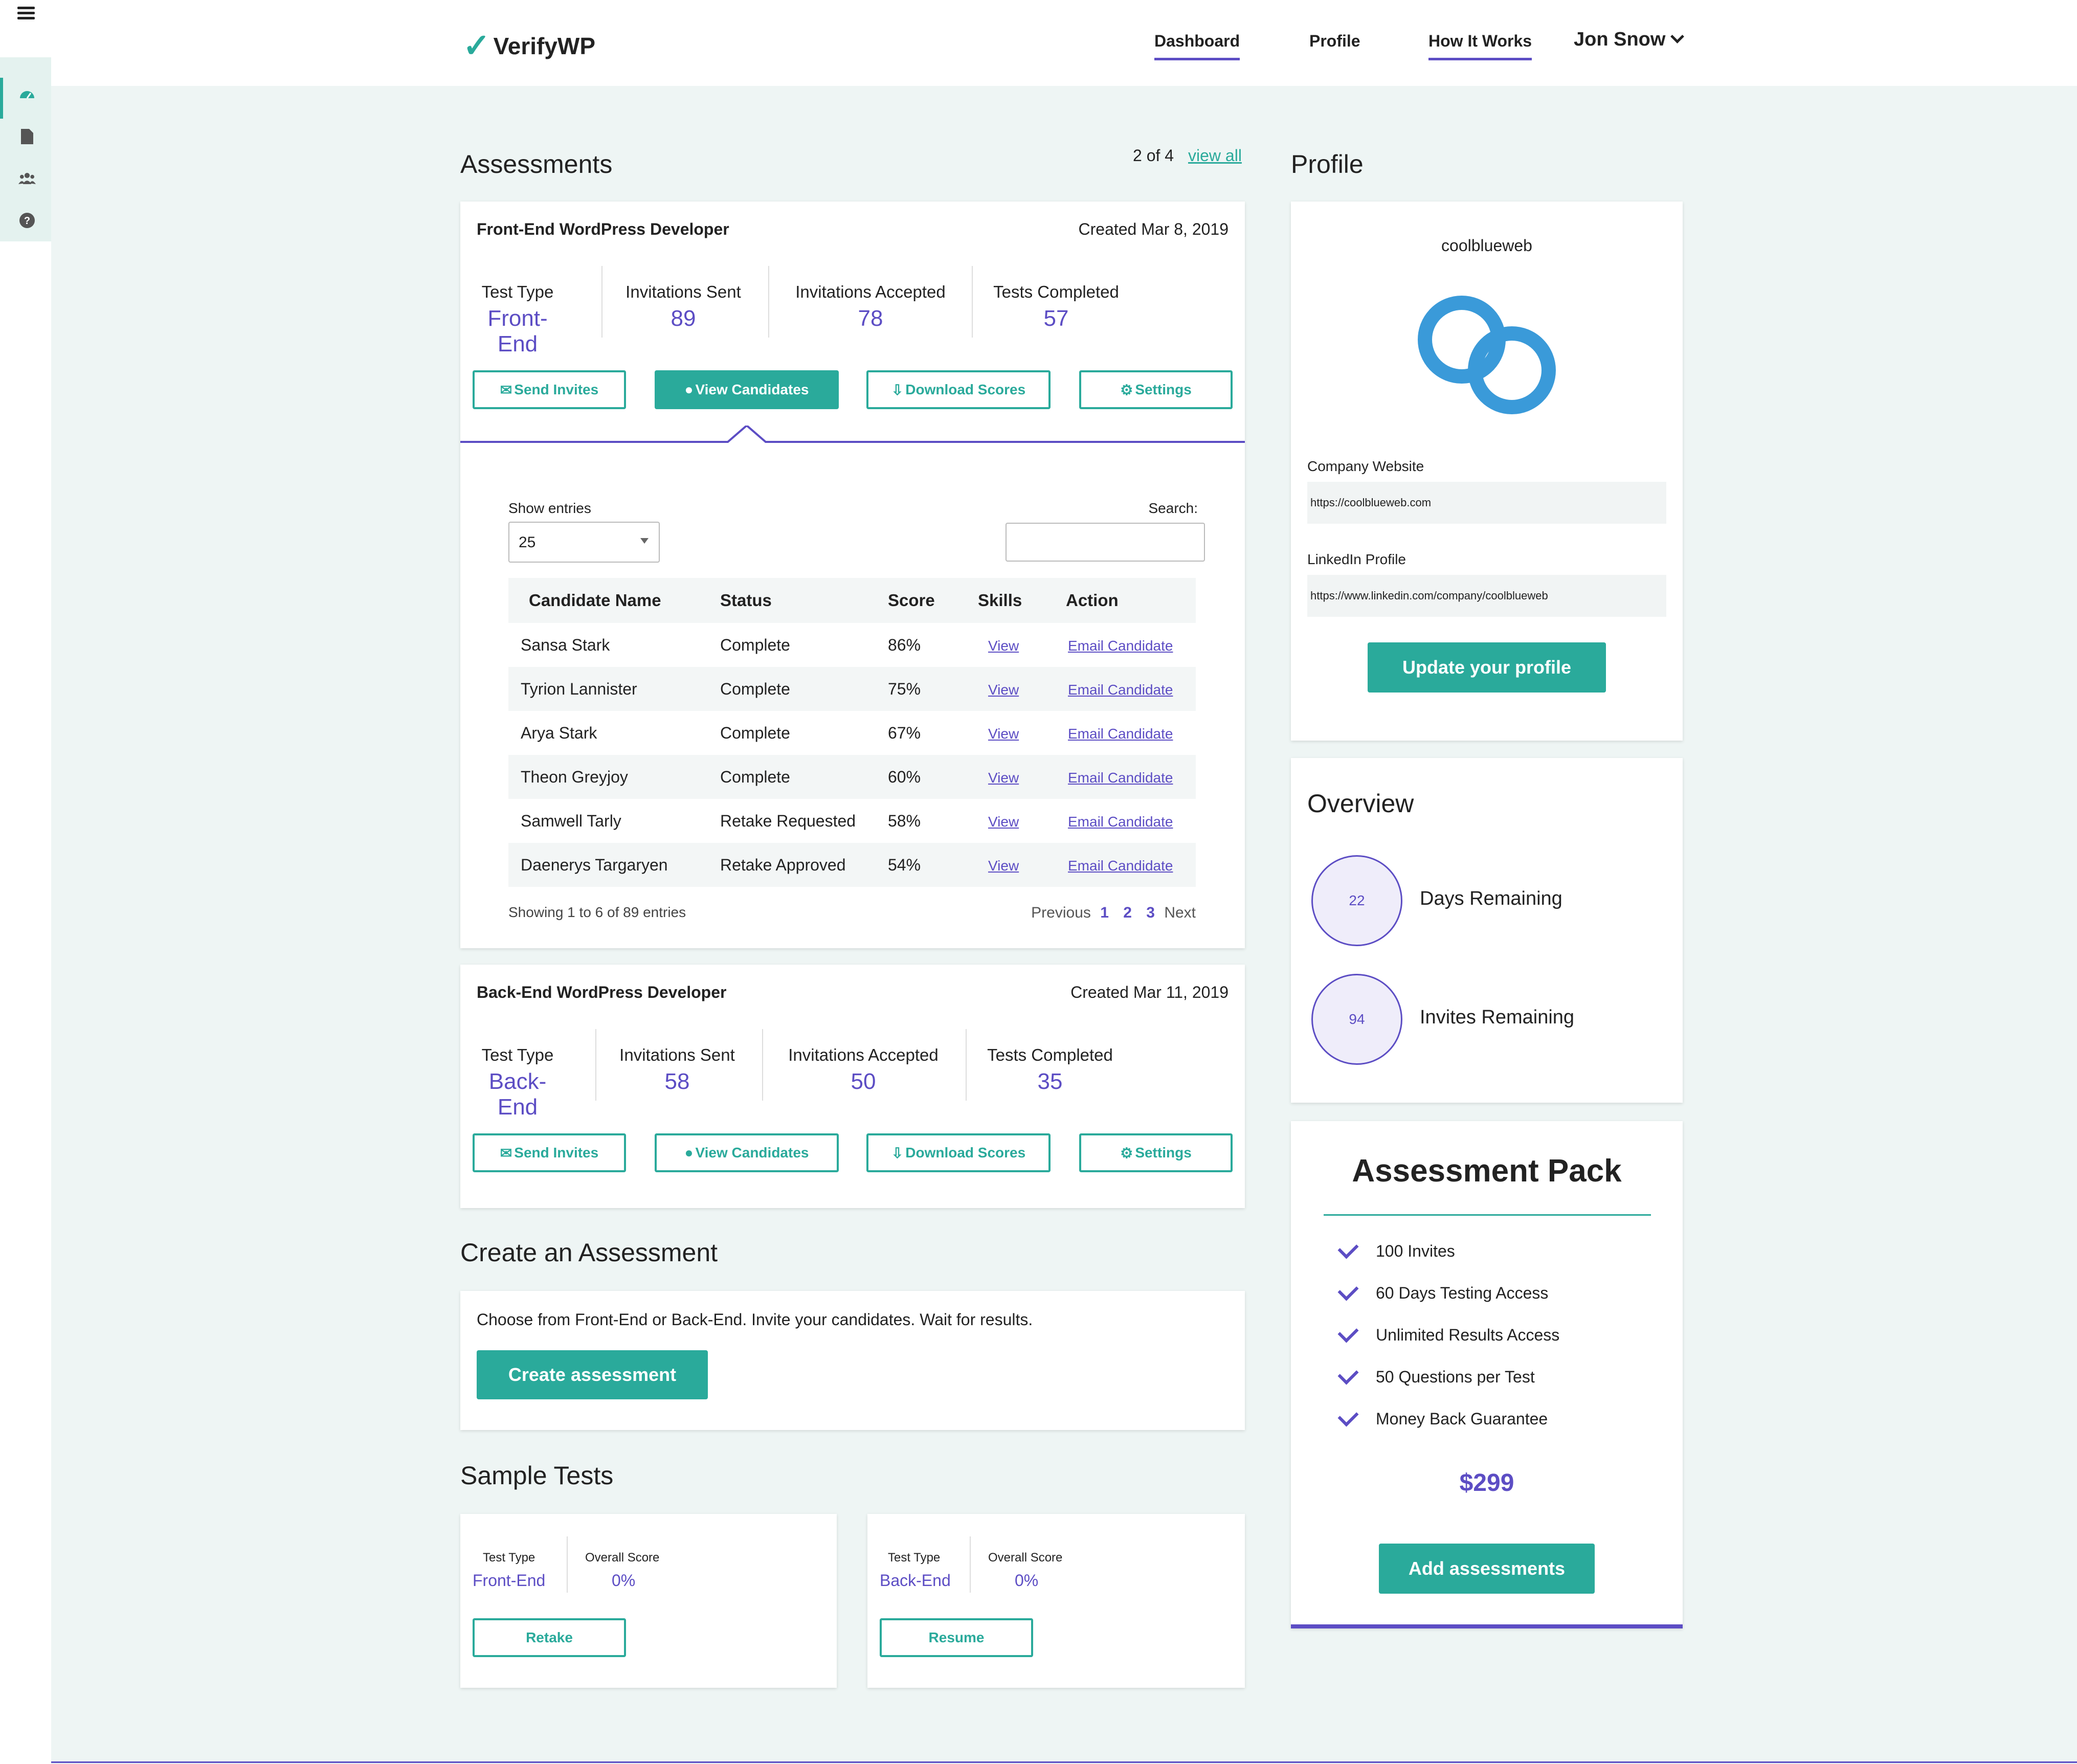 The height and width of the screenshot is (1764, 2077). I want to click on stat-value: 35, so click(1050, 1081).